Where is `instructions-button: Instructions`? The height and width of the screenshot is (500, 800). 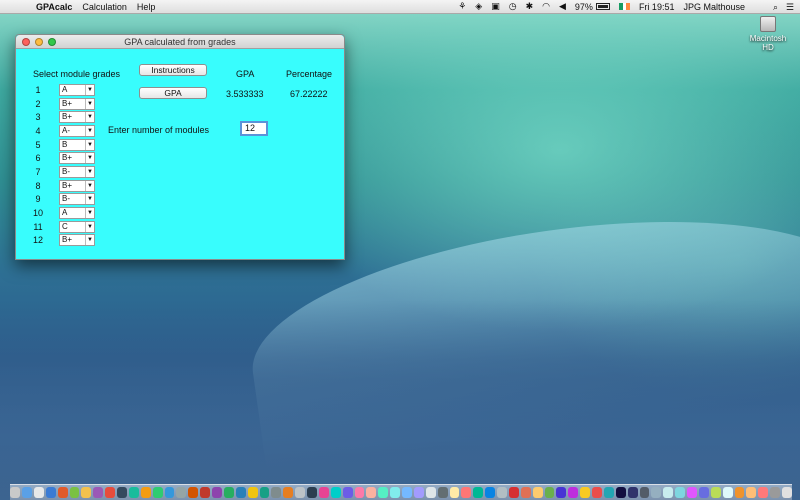
instructions-button: Instructions is located at coordinates (173, 70).